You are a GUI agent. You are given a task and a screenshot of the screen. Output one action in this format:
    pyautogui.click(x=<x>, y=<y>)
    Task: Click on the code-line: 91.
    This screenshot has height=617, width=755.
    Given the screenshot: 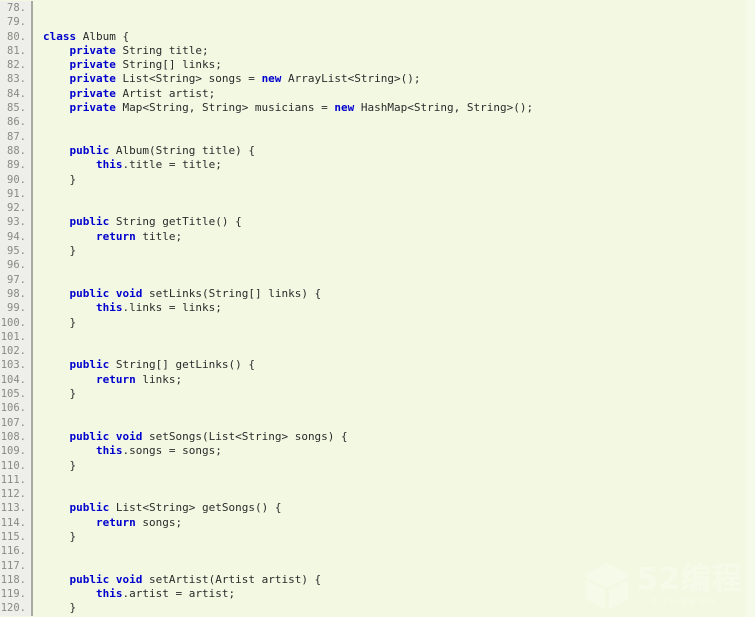 What is the action you would take?
    pyautogui.click(x=377, y=194)
    